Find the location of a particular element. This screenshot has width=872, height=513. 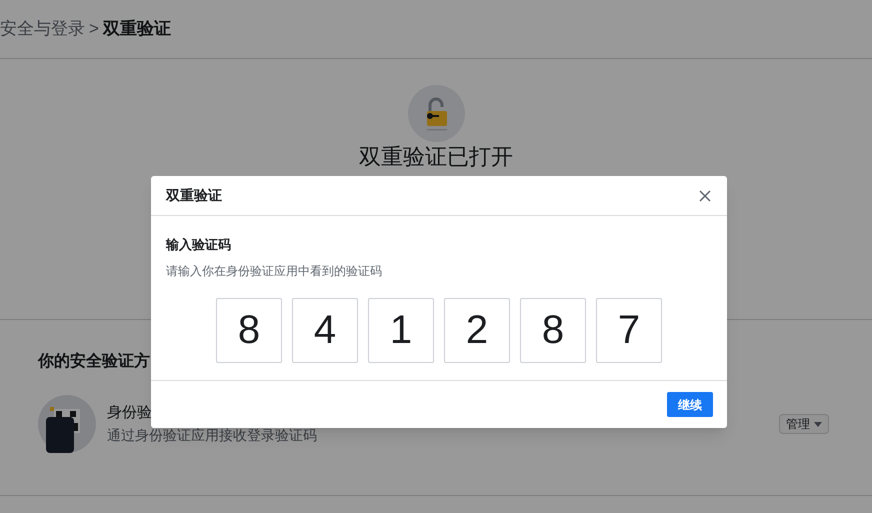

continue-button: 继续 is located at coordinates (690, 404).